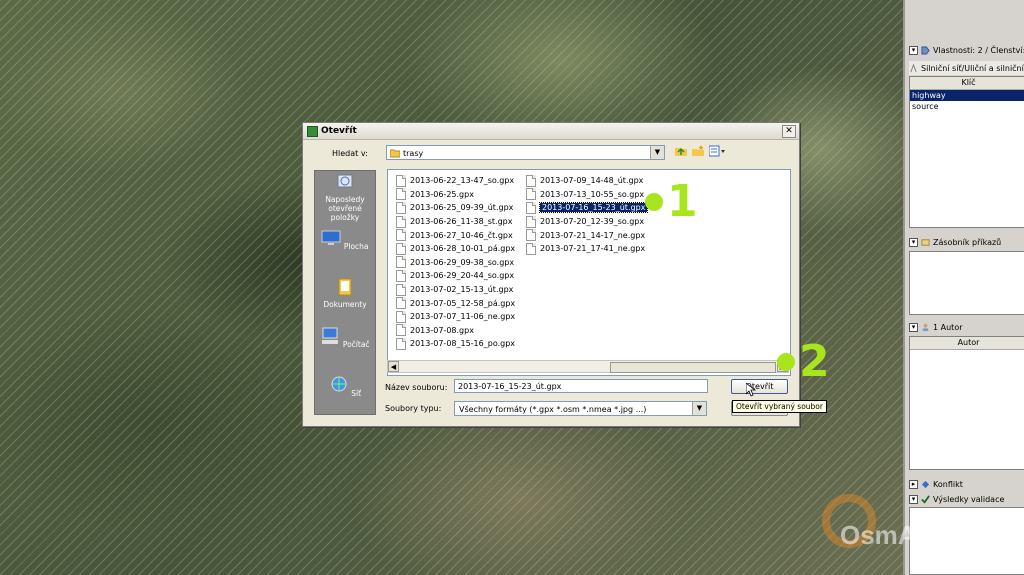 The width and height of the screenshot is (1024, 575). I want to click on properties-title: Vlastnosti: 2 / Členství: 0, so click(978, 50).